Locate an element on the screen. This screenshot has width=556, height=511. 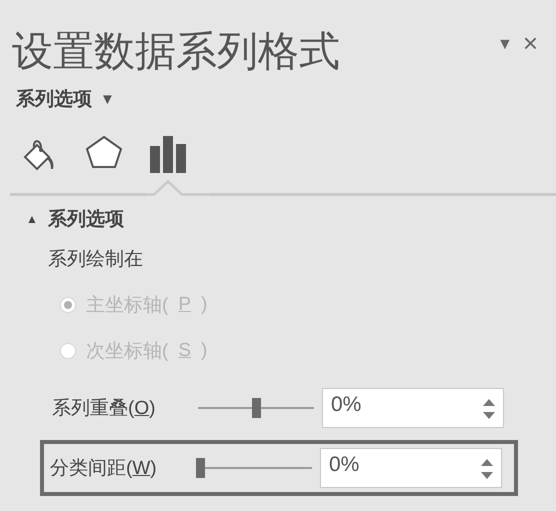
options-dropdown: 系列选项 ▼ is located at coordinates (65, 99).